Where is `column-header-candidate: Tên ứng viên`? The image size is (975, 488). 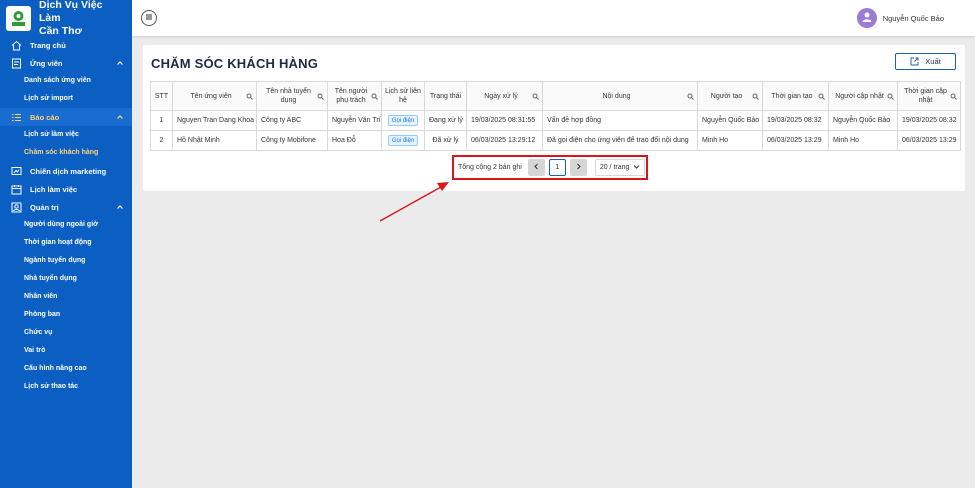
column-header-candidate: Tên ứng viên is located at coordinates (214, 96).